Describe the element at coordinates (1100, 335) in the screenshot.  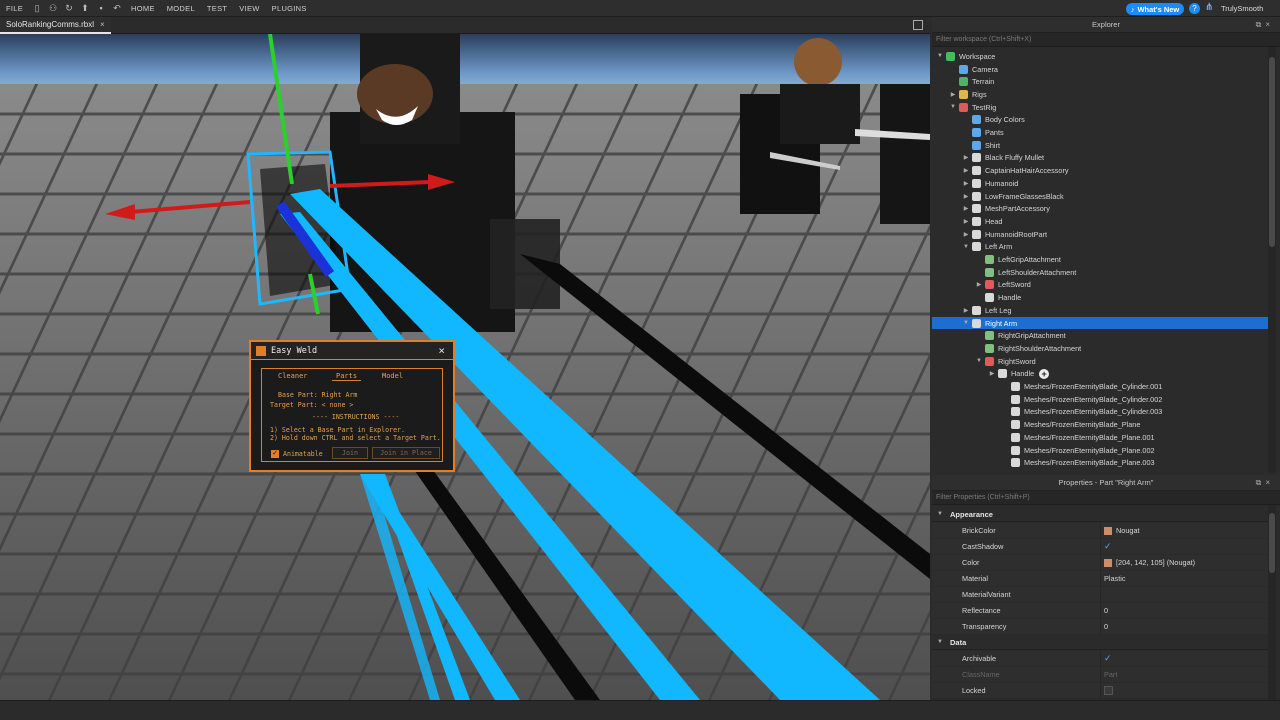
I see `tree-item: RightGripAttachment` at that location.